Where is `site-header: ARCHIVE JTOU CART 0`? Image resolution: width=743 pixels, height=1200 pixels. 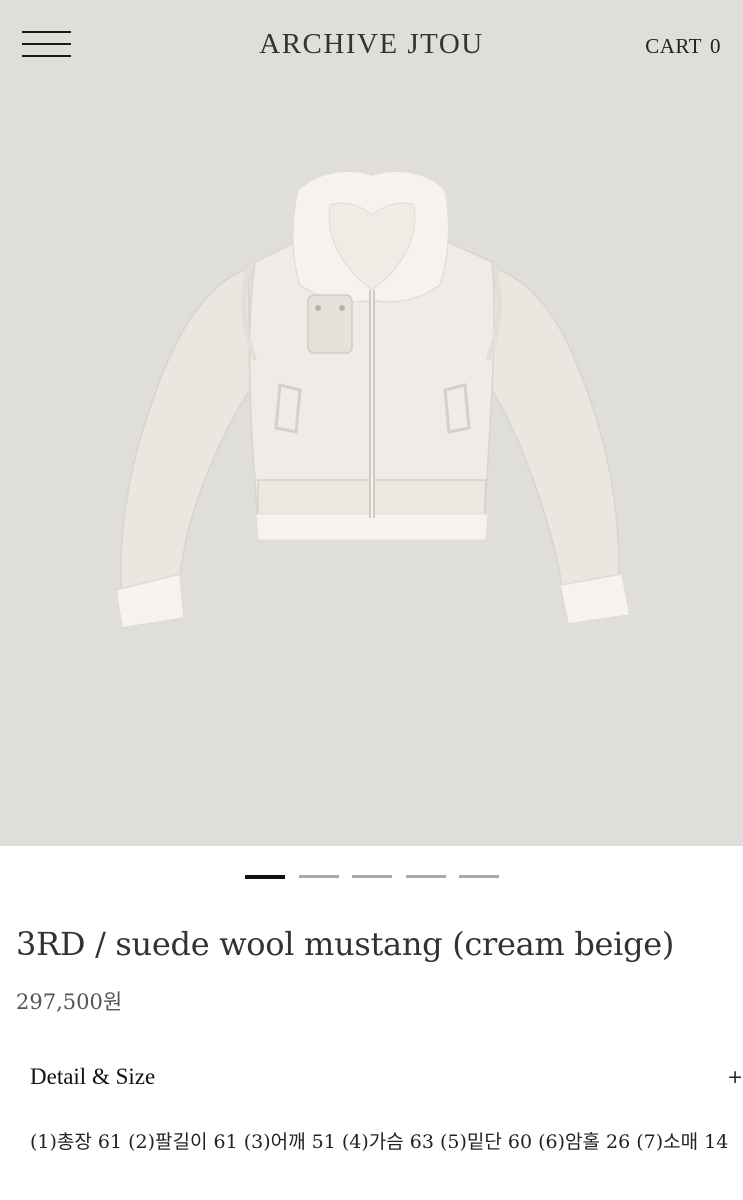
site-header: ARCHIVE JTOU CART 0 is located at coordinates (371, 44).